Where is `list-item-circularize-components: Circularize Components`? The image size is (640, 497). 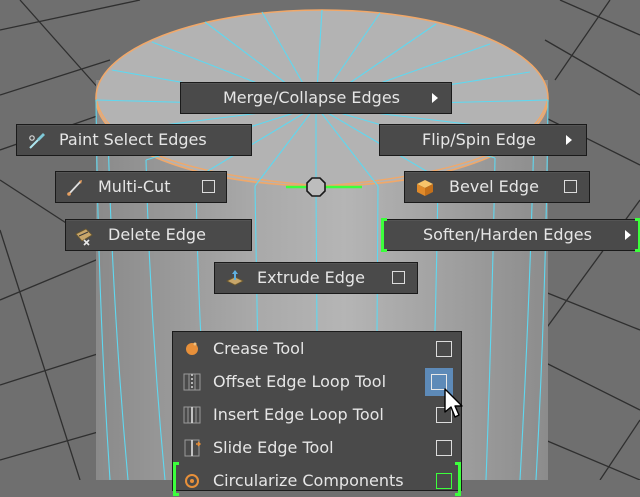
list-item-circularize-components: Circularize Components is located at coordinates (317, 479).